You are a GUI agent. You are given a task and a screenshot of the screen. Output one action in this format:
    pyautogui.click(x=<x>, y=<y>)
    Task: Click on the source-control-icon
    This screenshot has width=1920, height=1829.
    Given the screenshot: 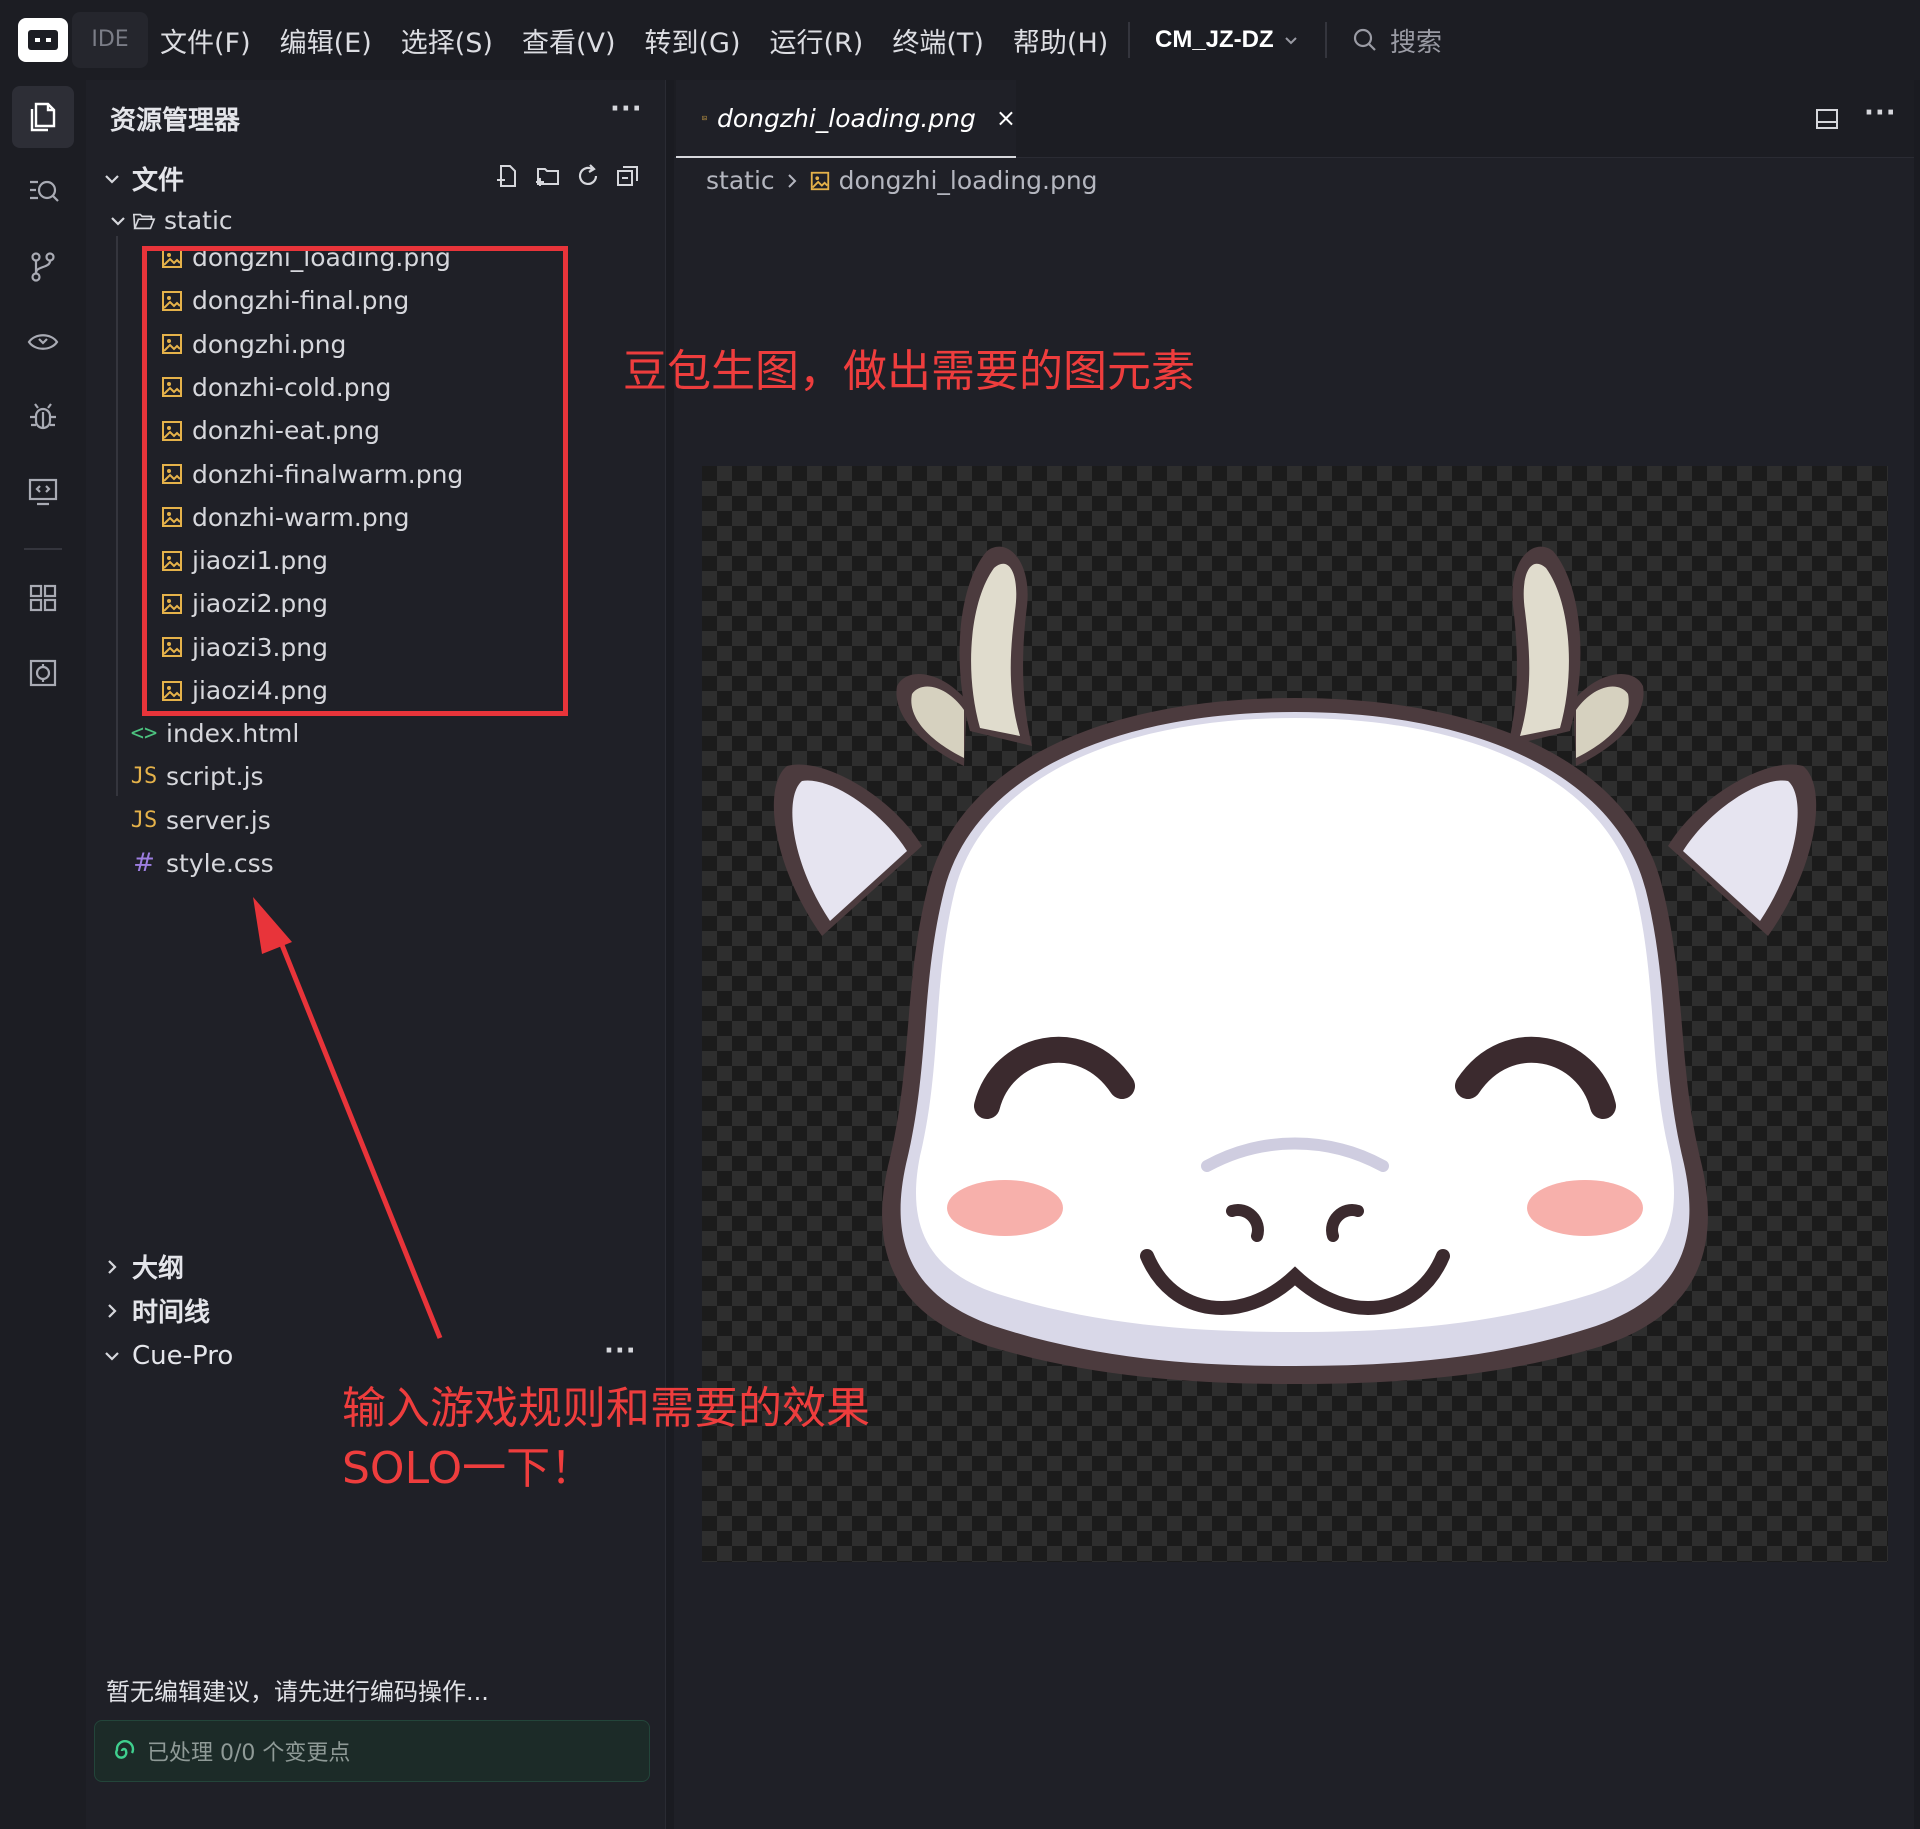 What is the action you would take?
    pyautogui.click(x=43, y=267)
    